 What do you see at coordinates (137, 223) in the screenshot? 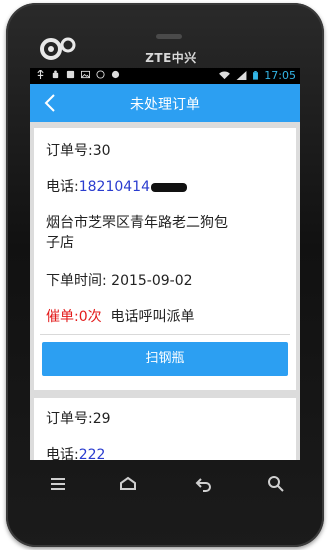
I see `address-line: 烟台市芝罘区青年路老二狗包` at bounding box center [137, 223].